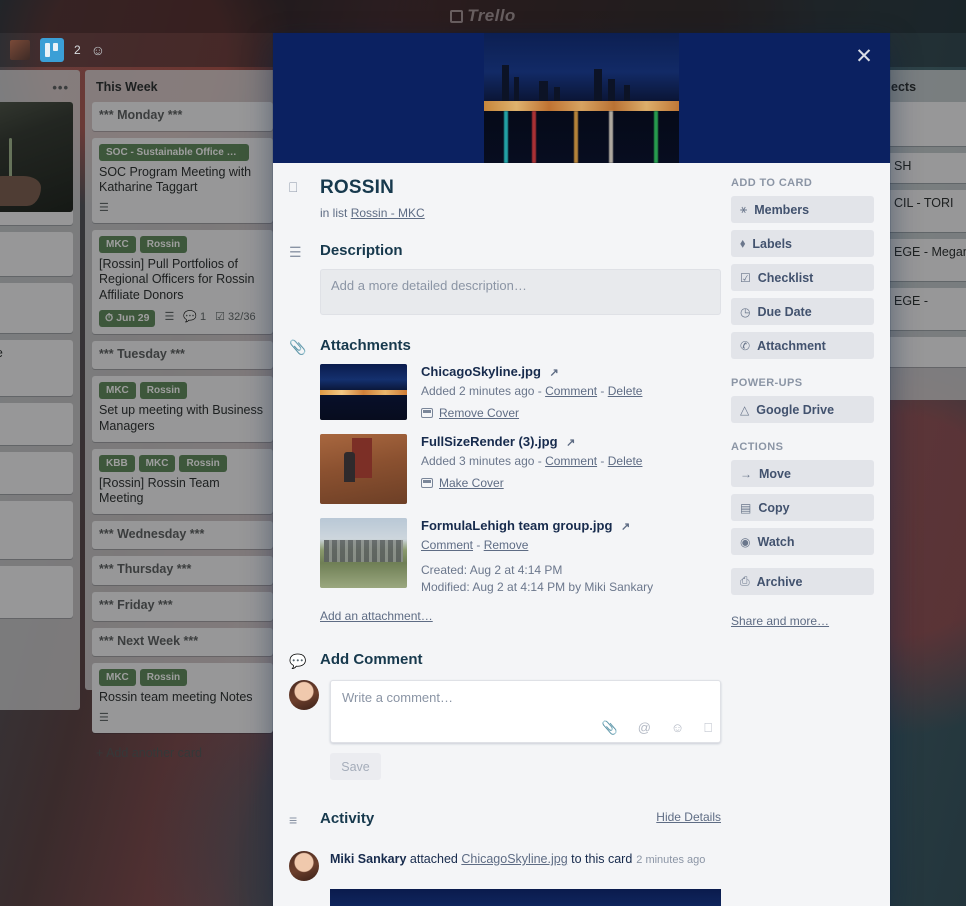 This screenshot has height=906, width=966. Describe the element at coordinates (746, 473) in the screenshot. I see `arrow-right-icon: →` at that location.